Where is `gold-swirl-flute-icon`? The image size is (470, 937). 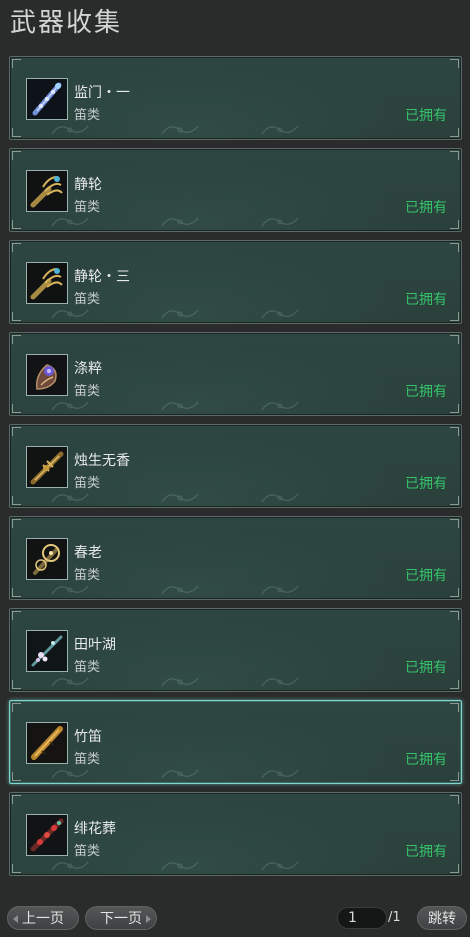
gold-swirl-flute-icon is located at coordinates (47, 559).